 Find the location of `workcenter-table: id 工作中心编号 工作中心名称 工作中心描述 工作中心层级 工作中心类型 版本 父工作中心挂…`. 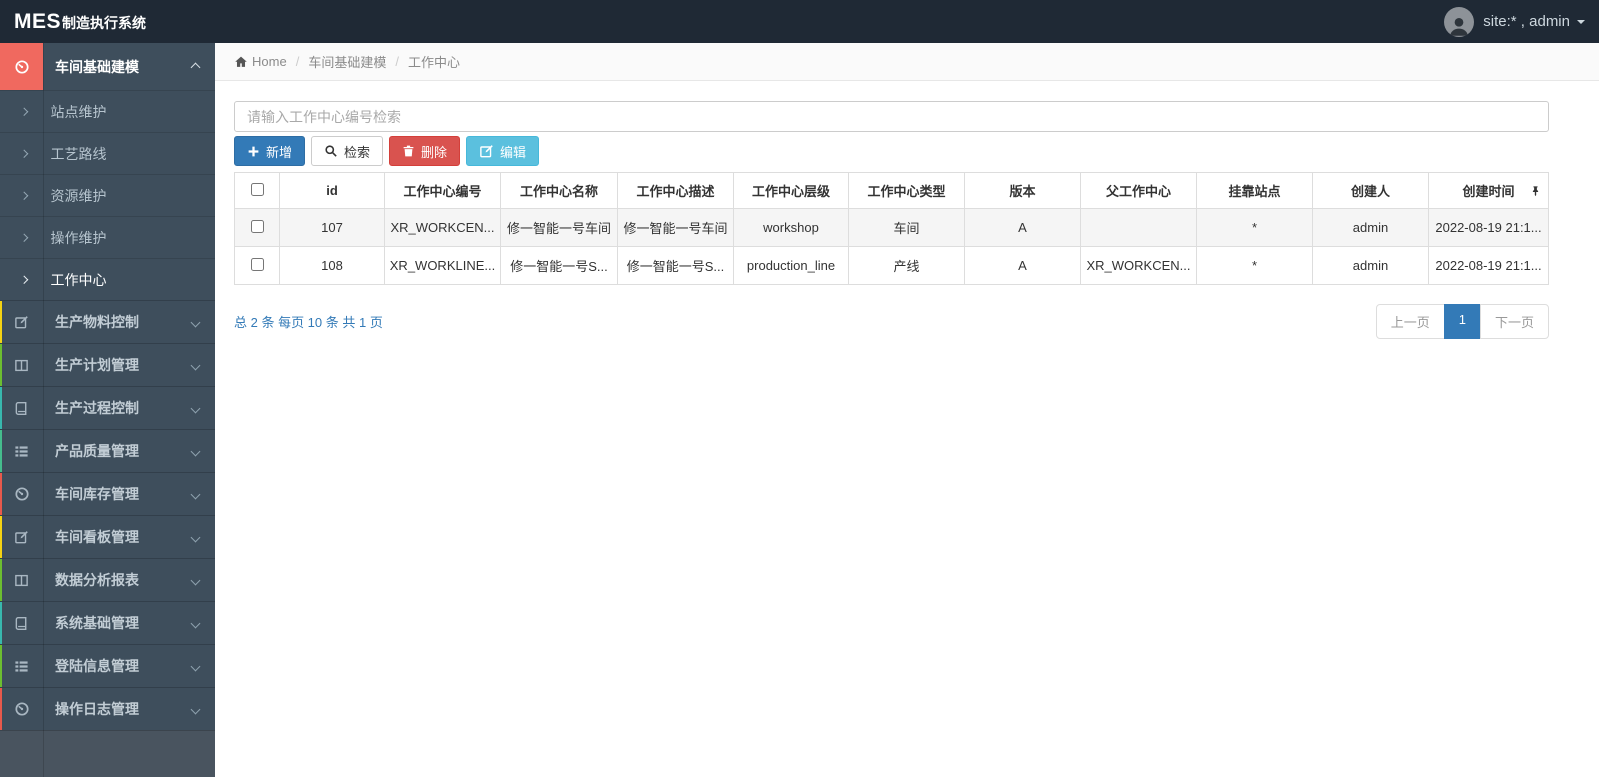

workcenter-table: id 工作中心编号 工作中心名称 工作中心描述 工作中心层级 工作中心类型 版本 父工作中心挂… is located at coordinates (891, 228).